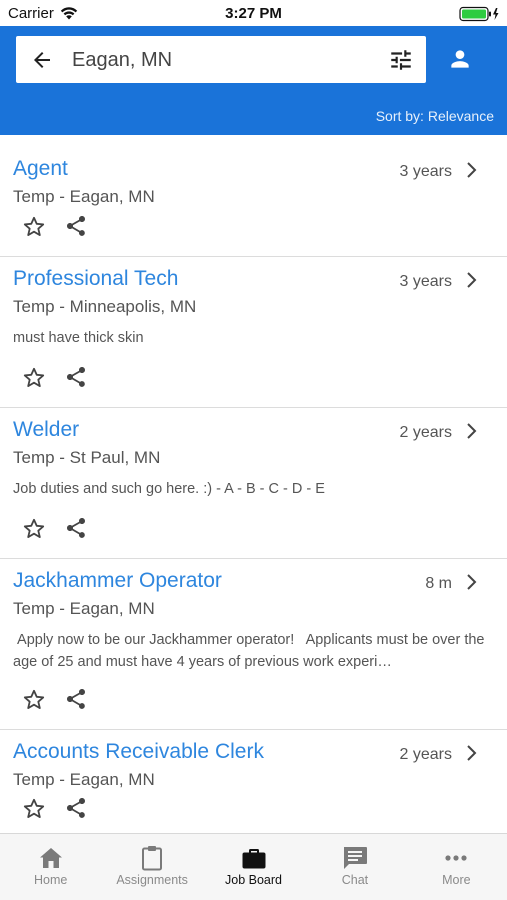  I want to click on sort-selector: Sort by: Relevance, so click(435, 116).